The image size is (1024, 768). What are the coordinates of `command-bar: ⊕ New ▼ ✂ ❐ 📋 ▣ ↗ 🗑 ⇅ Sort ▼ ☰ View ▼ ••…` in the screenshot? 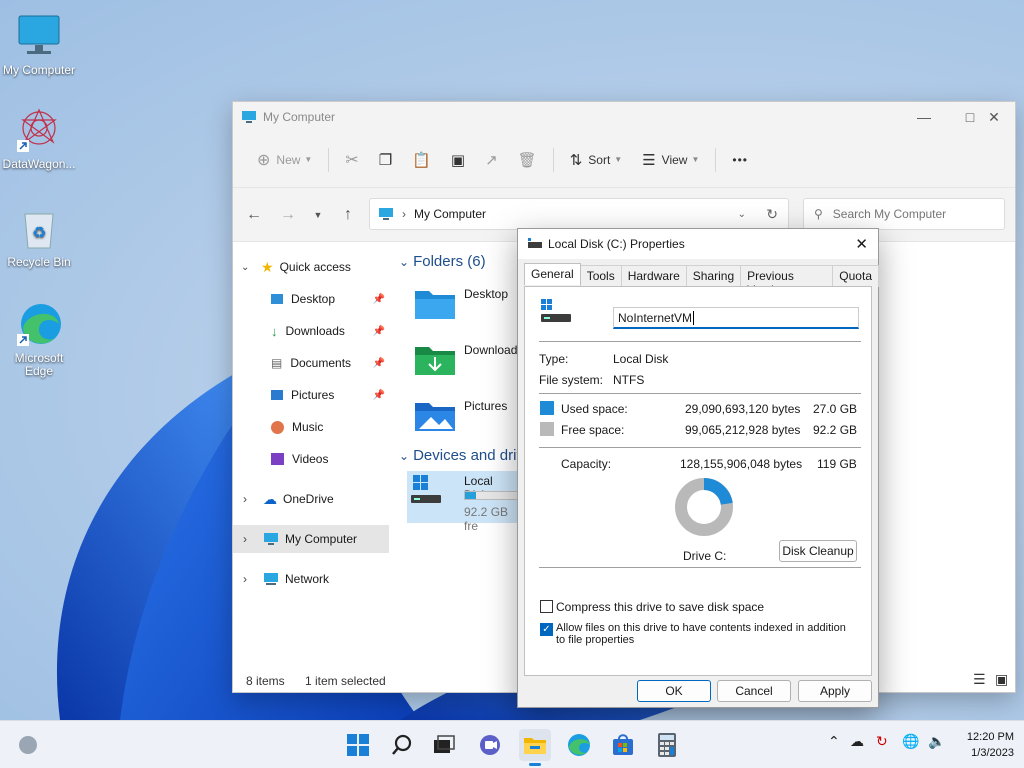 It's located at (624, 160).